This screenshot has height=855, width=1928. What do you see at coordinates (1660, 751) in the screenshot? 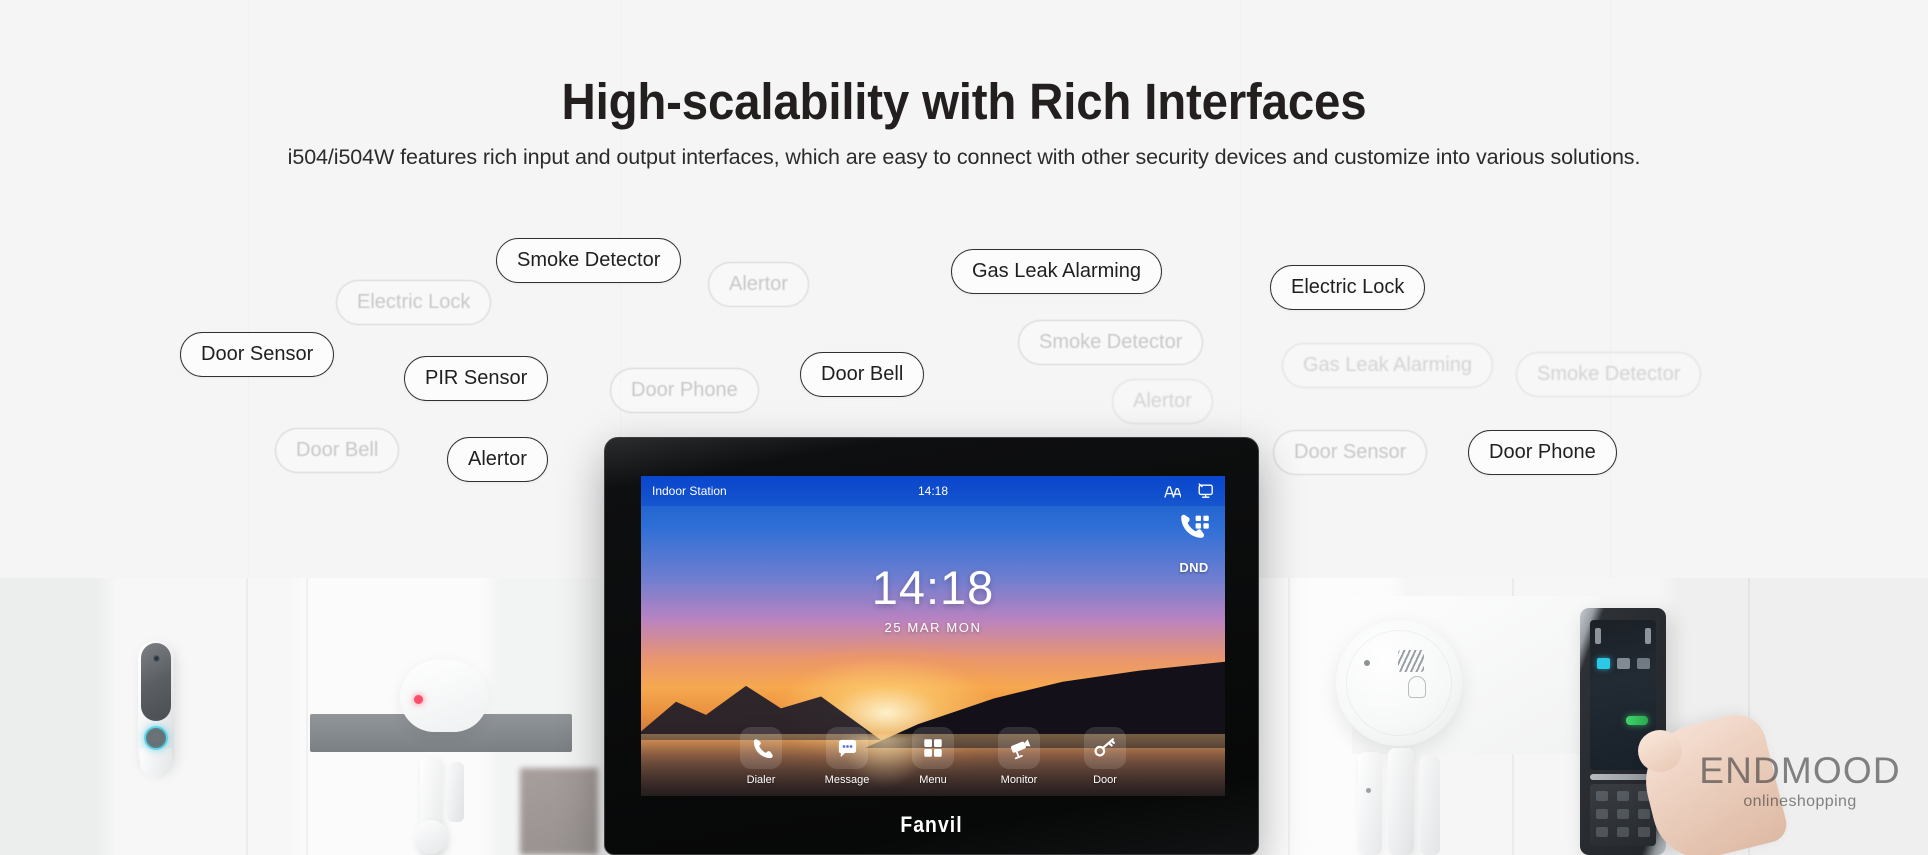
I see `fingertip-photo` at bounding box center [1660, 751].